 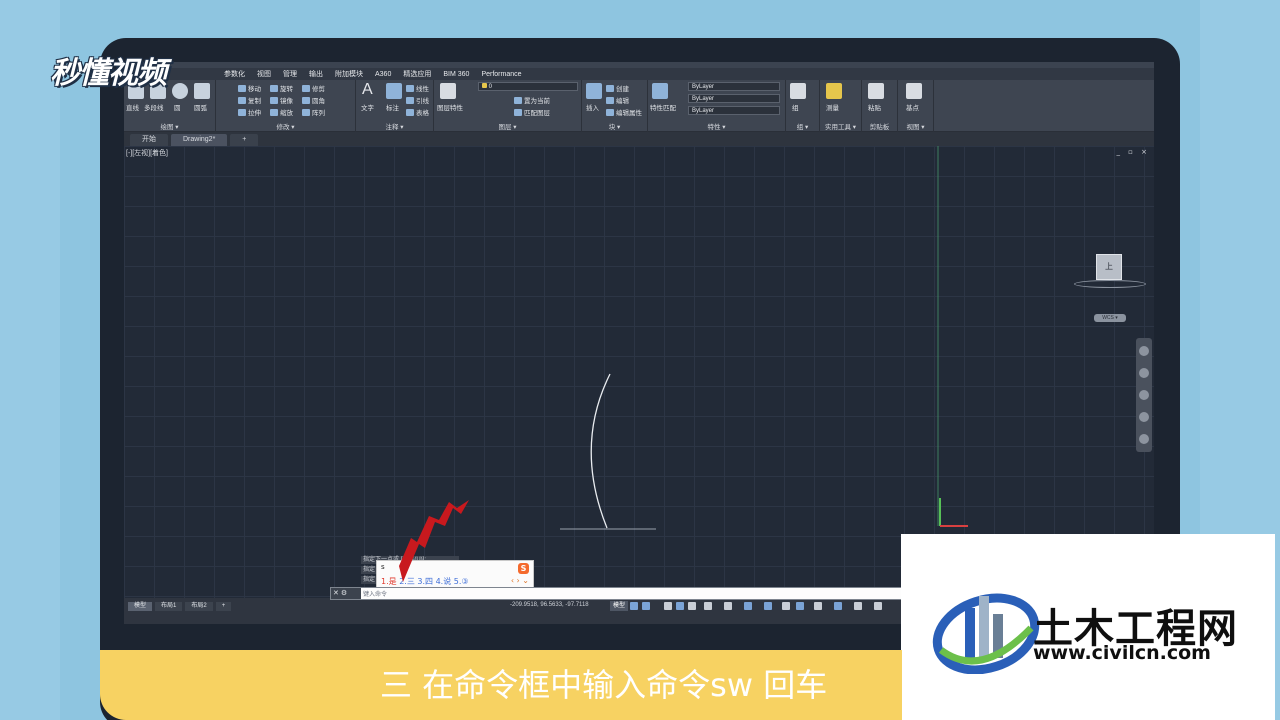 I want to click on layer-dropdown: 0, so click(x=528, y=86).